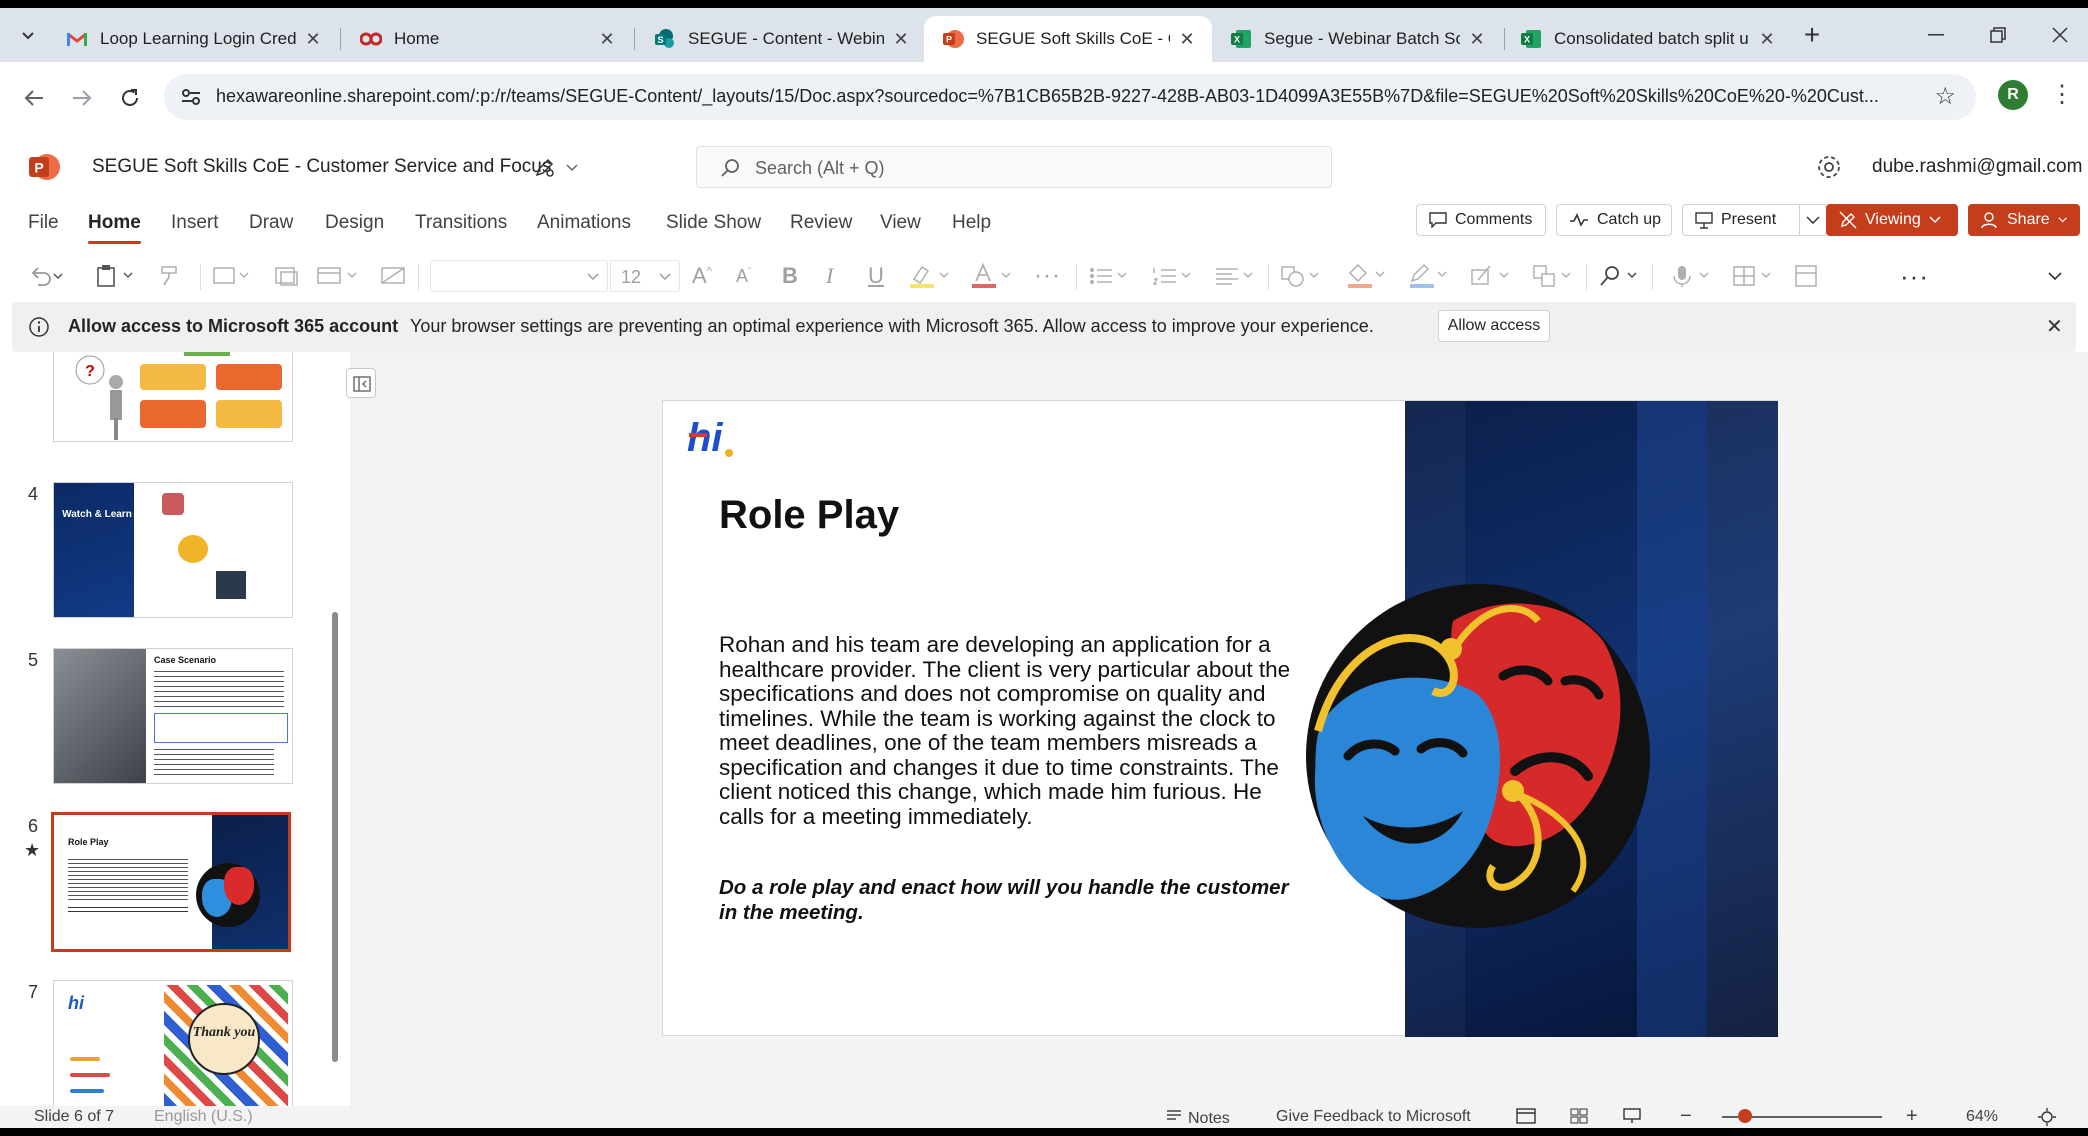 The width and height of the screenshot is (2088, 1136). What do you see at coordinates (1912, 1116) in the screenshot?
I see `zoom-in-button: +` at bounding box center [1912, 1116].